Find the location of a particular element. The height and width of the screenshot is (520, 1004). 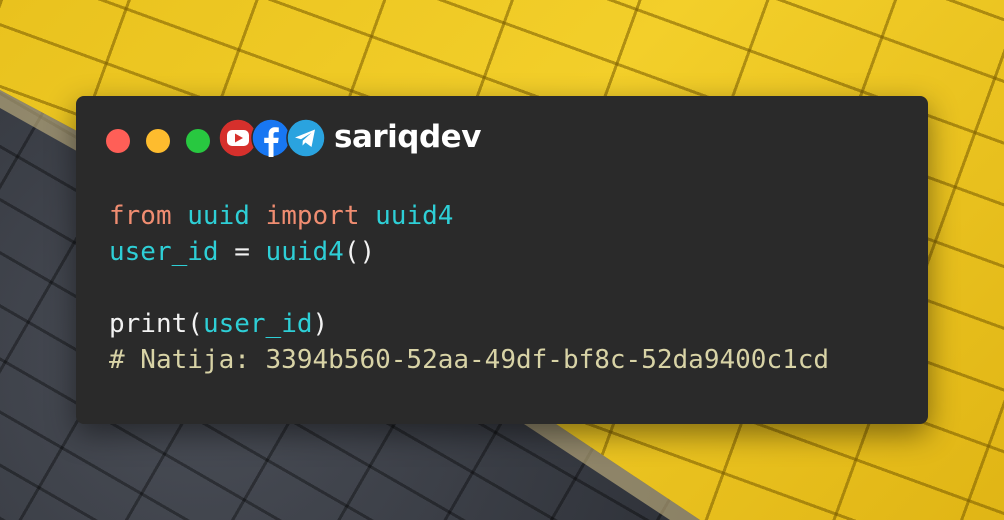

telegram-icon is located at coordinates (306, 138).